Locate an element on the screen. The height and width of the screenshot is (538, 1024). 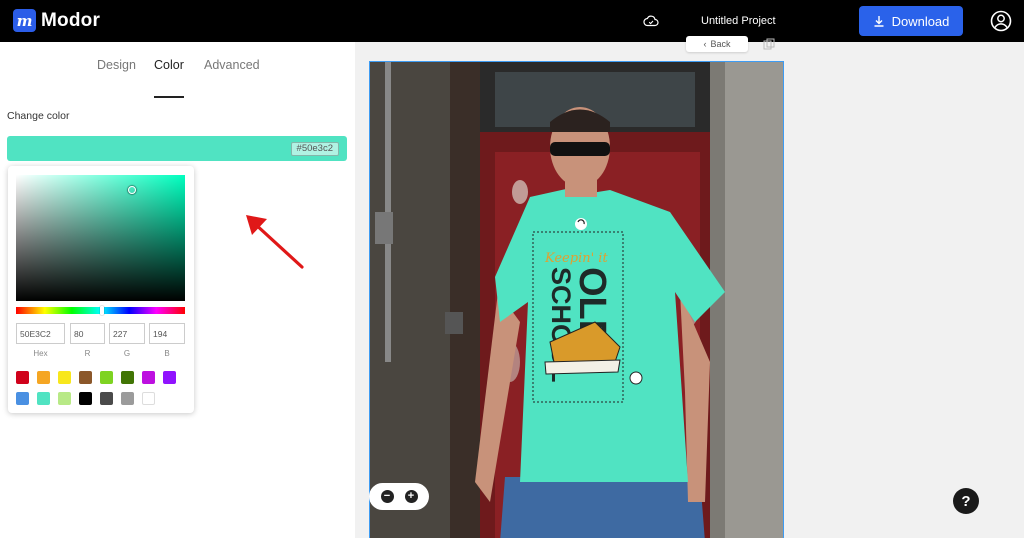
change-color-label: Change color is located at coordinates (38, 116).